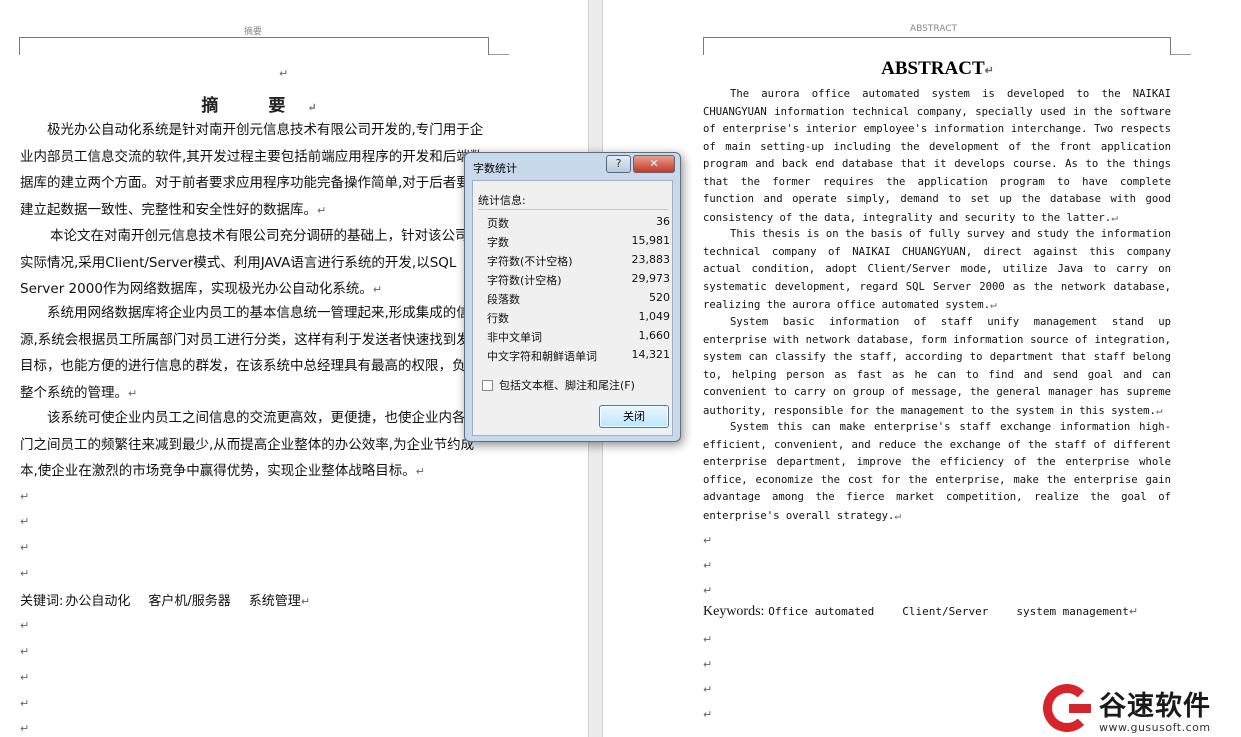 The image size is (1241, 737). What do you see at coordinates (734, 611) in the screenshot?
I see `keywords-label: Keywords:` at bounding box center [734, 611].